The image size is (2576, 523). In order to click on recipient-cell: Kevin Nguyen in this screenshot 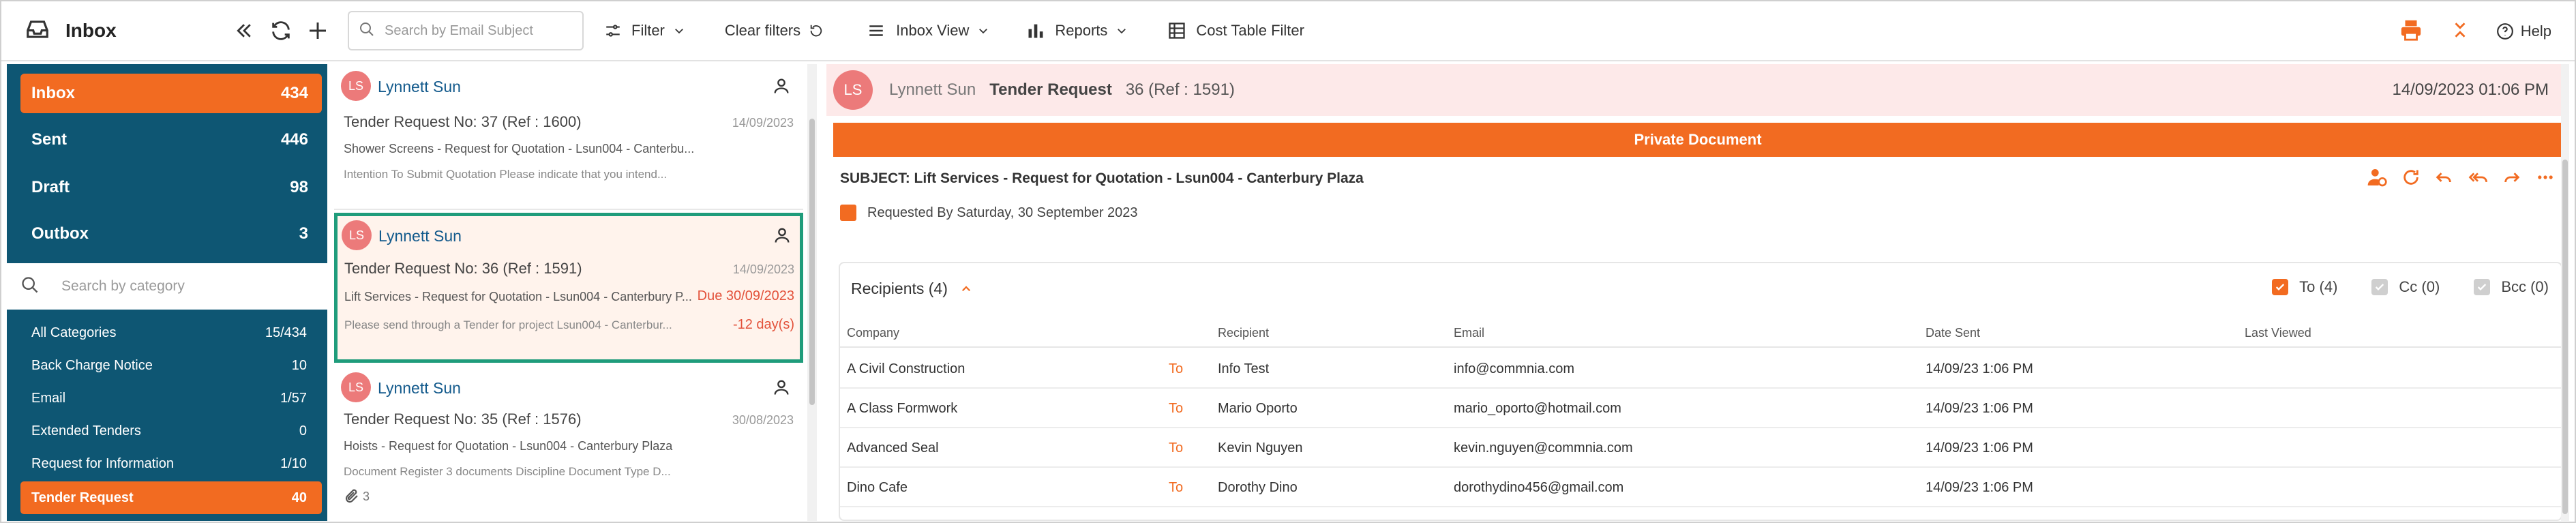, I will do `click(1260, 447)`.